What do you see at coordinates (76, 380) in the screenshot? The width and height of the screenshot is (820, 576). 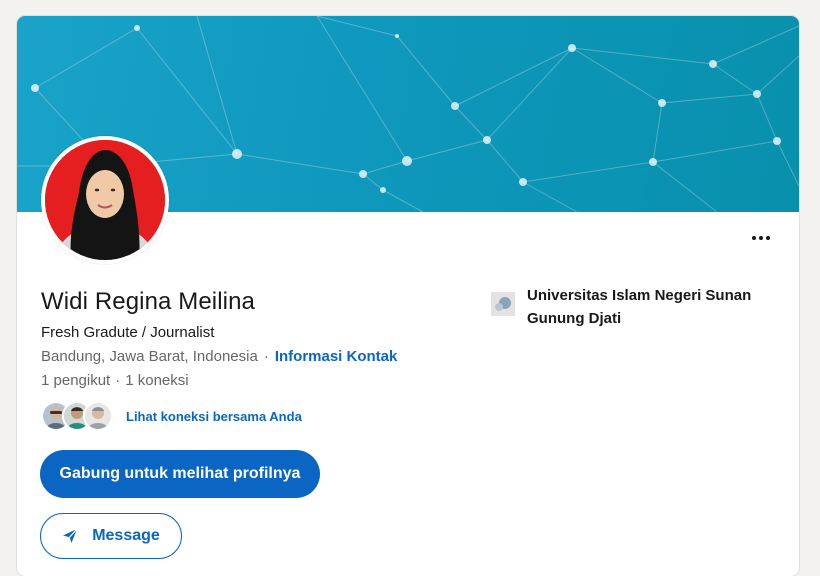 I see `followers-count: 1 pengikut` at bounding box center [76, 380].